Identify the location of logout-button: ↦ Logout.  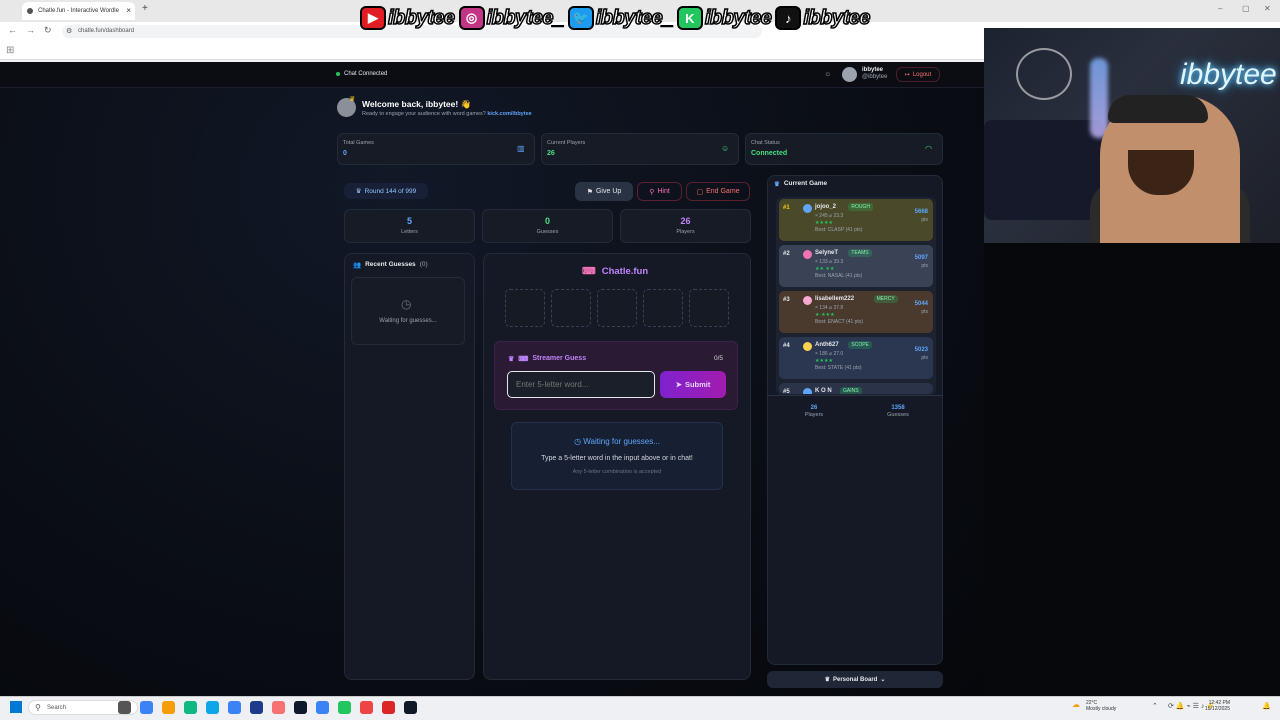
(918, 74).